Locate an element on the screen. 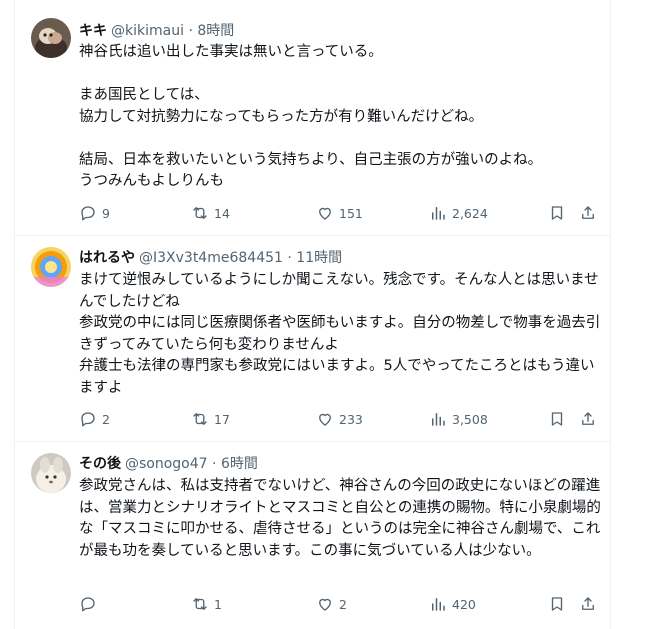 The height and width of the screenshot is (629, 647). repost-button: 1 is located at coordinates (206, 604).